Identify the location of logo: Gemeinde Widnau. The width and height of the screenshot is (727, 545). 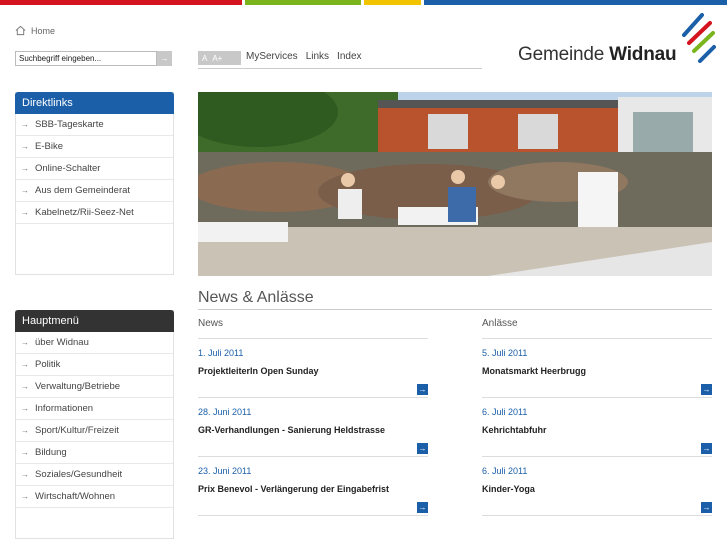
(618, 41).